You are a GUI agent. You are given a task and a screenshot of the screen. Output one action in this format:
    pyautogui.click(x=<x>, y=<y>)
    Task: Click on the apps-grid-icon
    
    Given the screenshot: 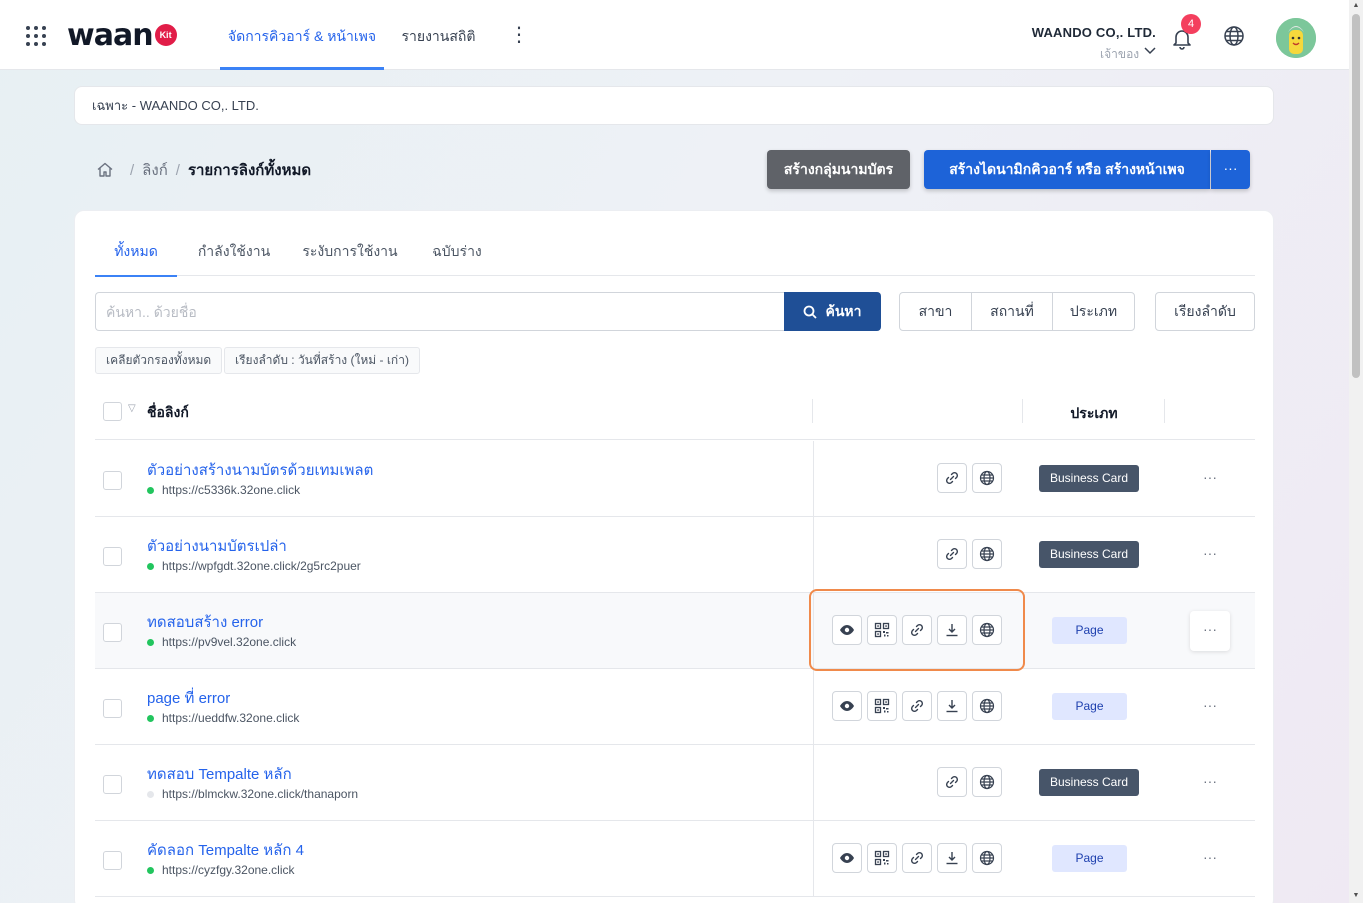 What is the action you would take?
    pyautogui.click(x=36, y=36)
    